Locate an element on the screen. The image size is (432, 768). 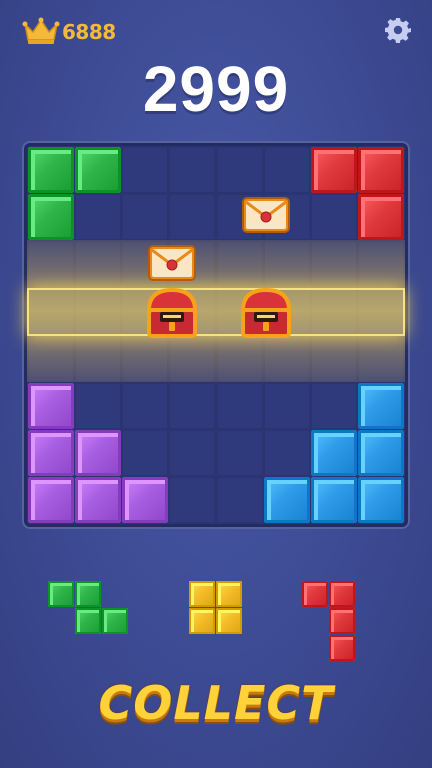
gear-icon is located at coordinates (398, 30).